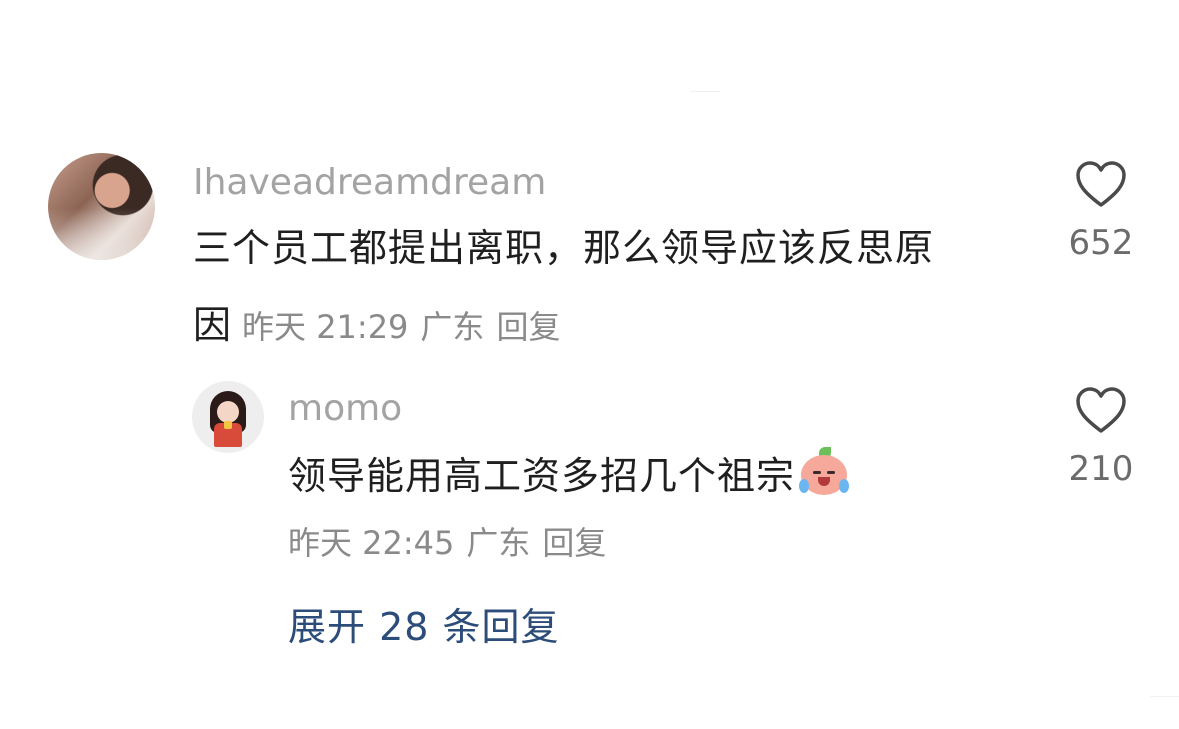  What do you see at coordinates (1101, 438) in the screenshot?
I see `like-button: 210` at bounding box center [1101, 438].